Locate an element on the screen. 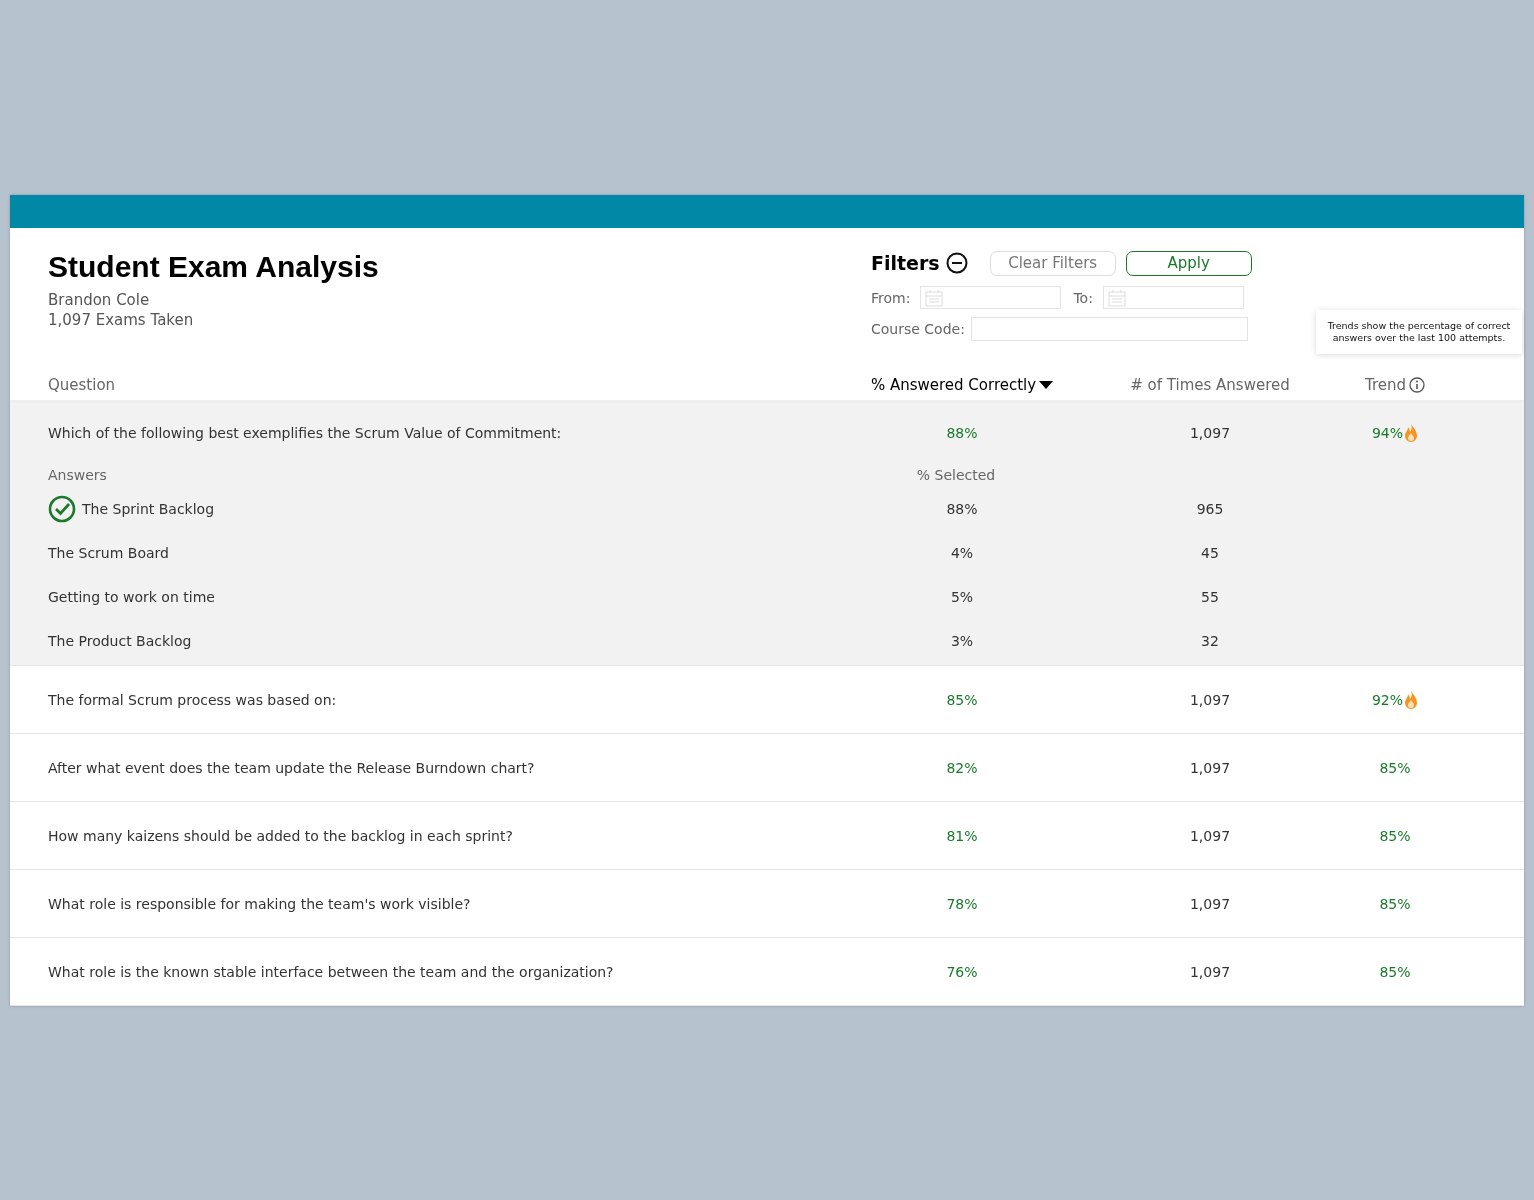  trend-value: 92% is located at coordinates (1387, 699).